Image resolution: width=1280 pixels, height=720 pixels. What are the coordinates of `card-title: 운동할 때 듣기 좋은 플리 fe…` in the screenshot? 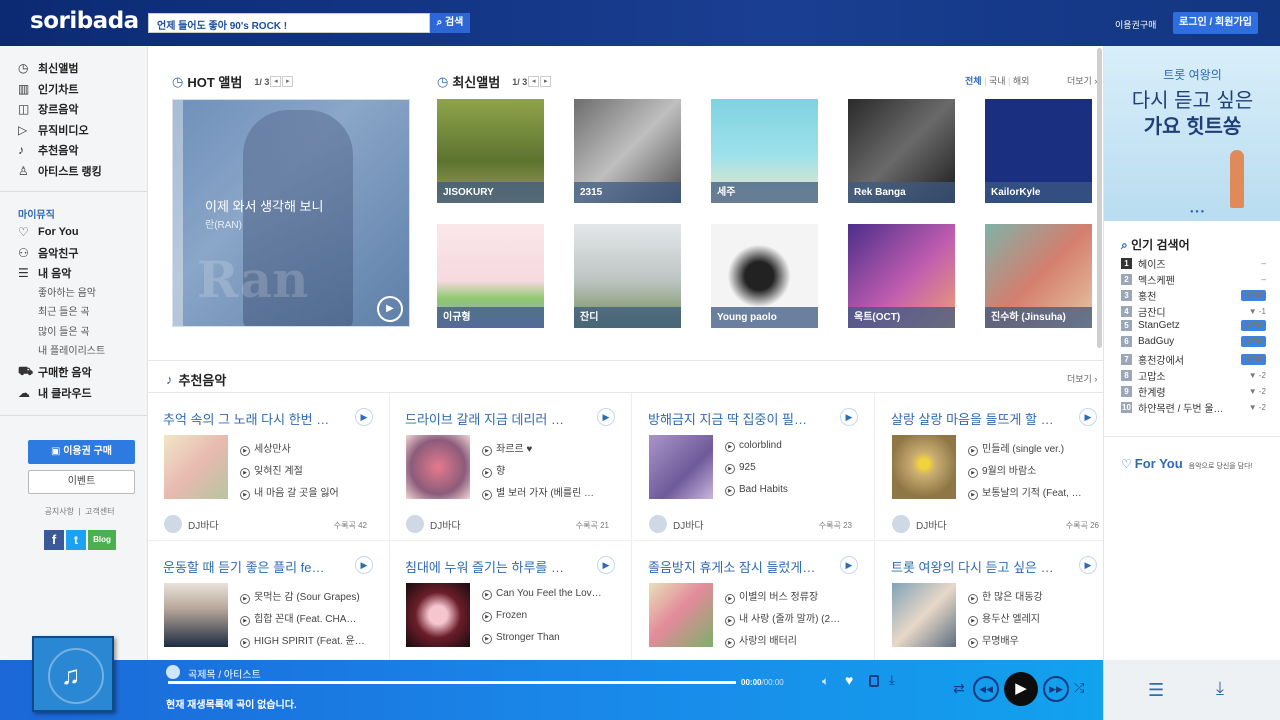 It's located at (253, 566).